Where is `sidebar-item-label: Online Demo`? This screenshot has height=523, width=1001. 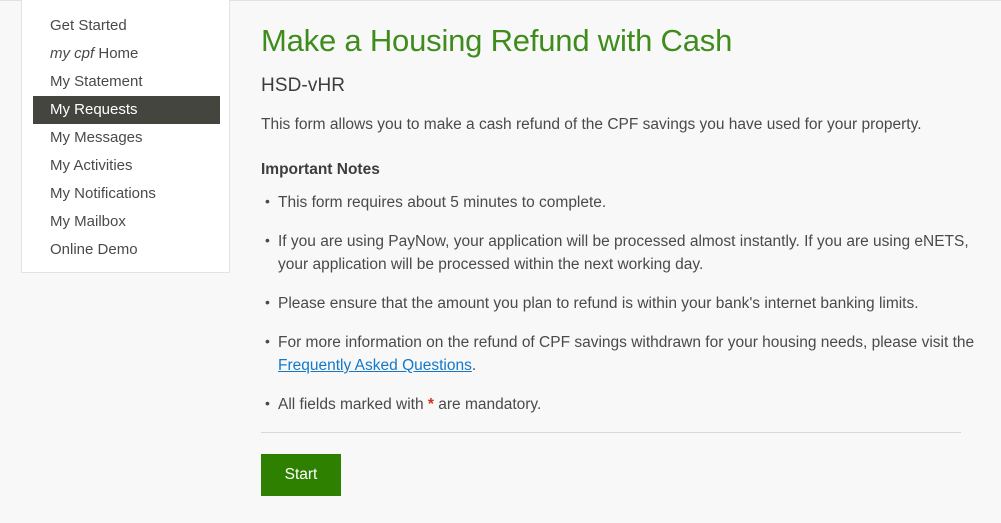 sidebar-item-label: Online Demo is located at coordinates (94, 249).